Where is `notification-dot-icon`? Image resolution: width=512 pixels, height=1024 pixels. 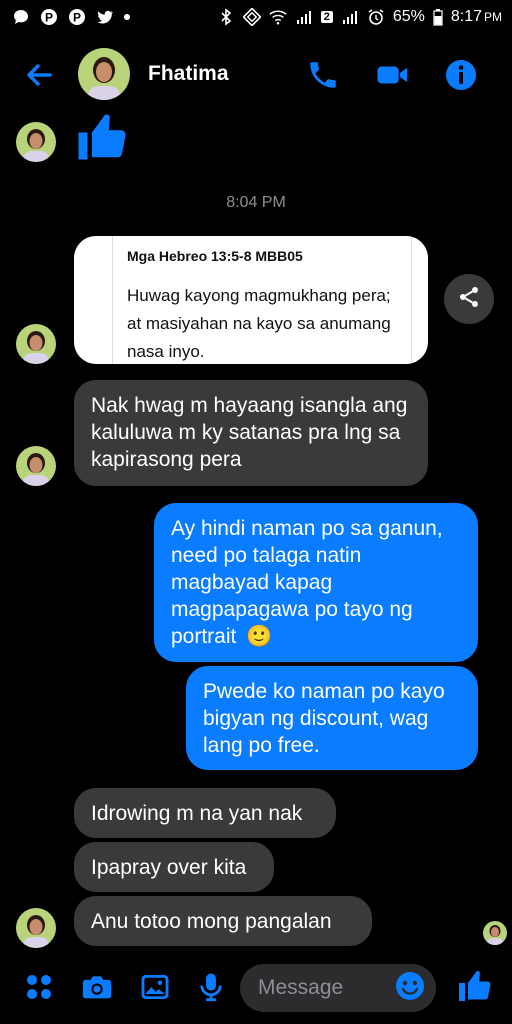 notification-dot-icon is located at coordinates (127, 17).